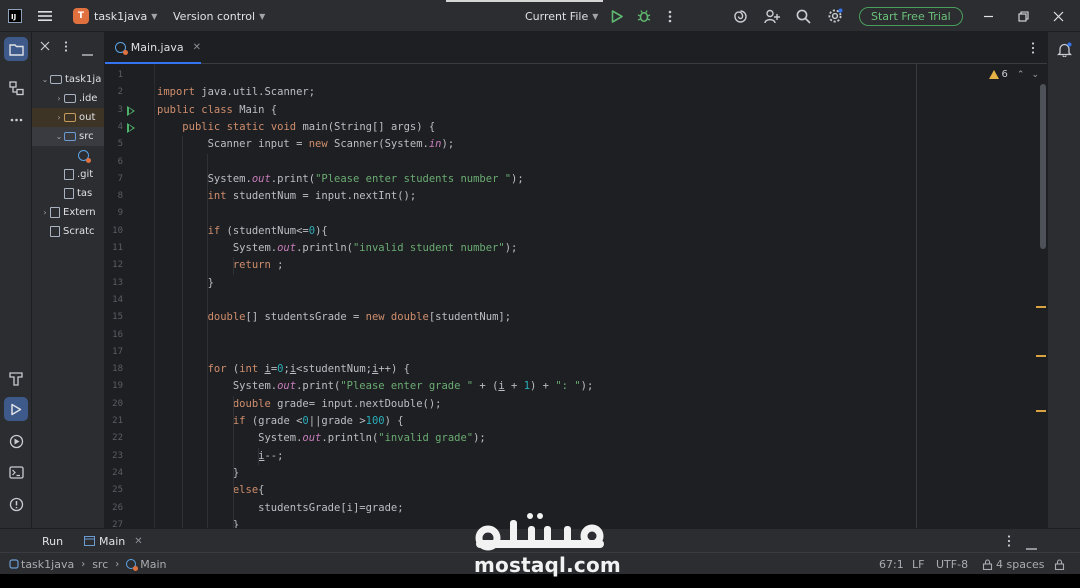 The height and width of the screenshot is (588, 1080). I want to click on line-number: 7, so click(114, 179).